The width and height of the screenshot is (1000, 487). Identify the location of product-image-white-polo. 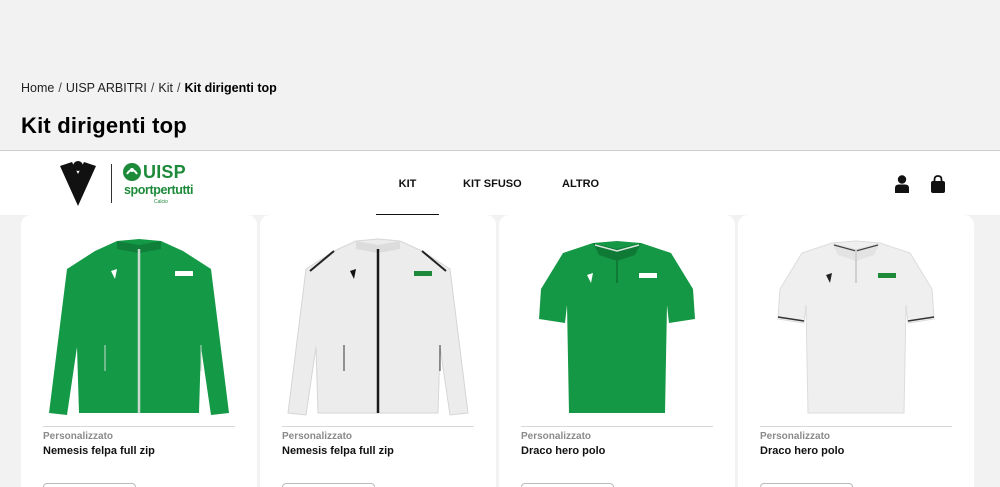
(856, 330).